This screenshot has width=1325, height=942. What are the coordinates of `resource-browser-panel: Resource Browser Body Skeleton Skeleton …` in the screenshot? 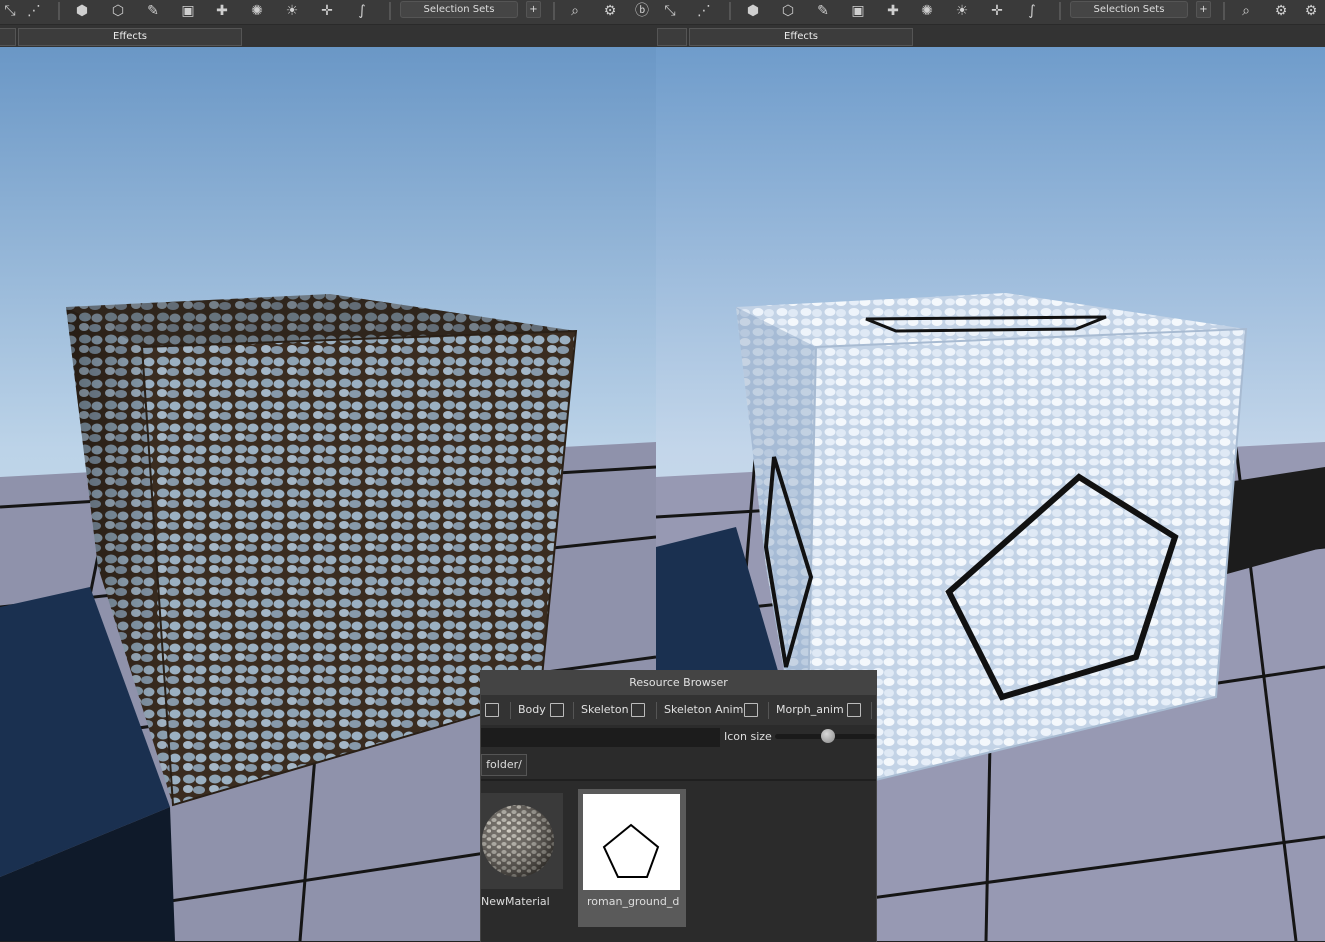 It's located at (678, 806).